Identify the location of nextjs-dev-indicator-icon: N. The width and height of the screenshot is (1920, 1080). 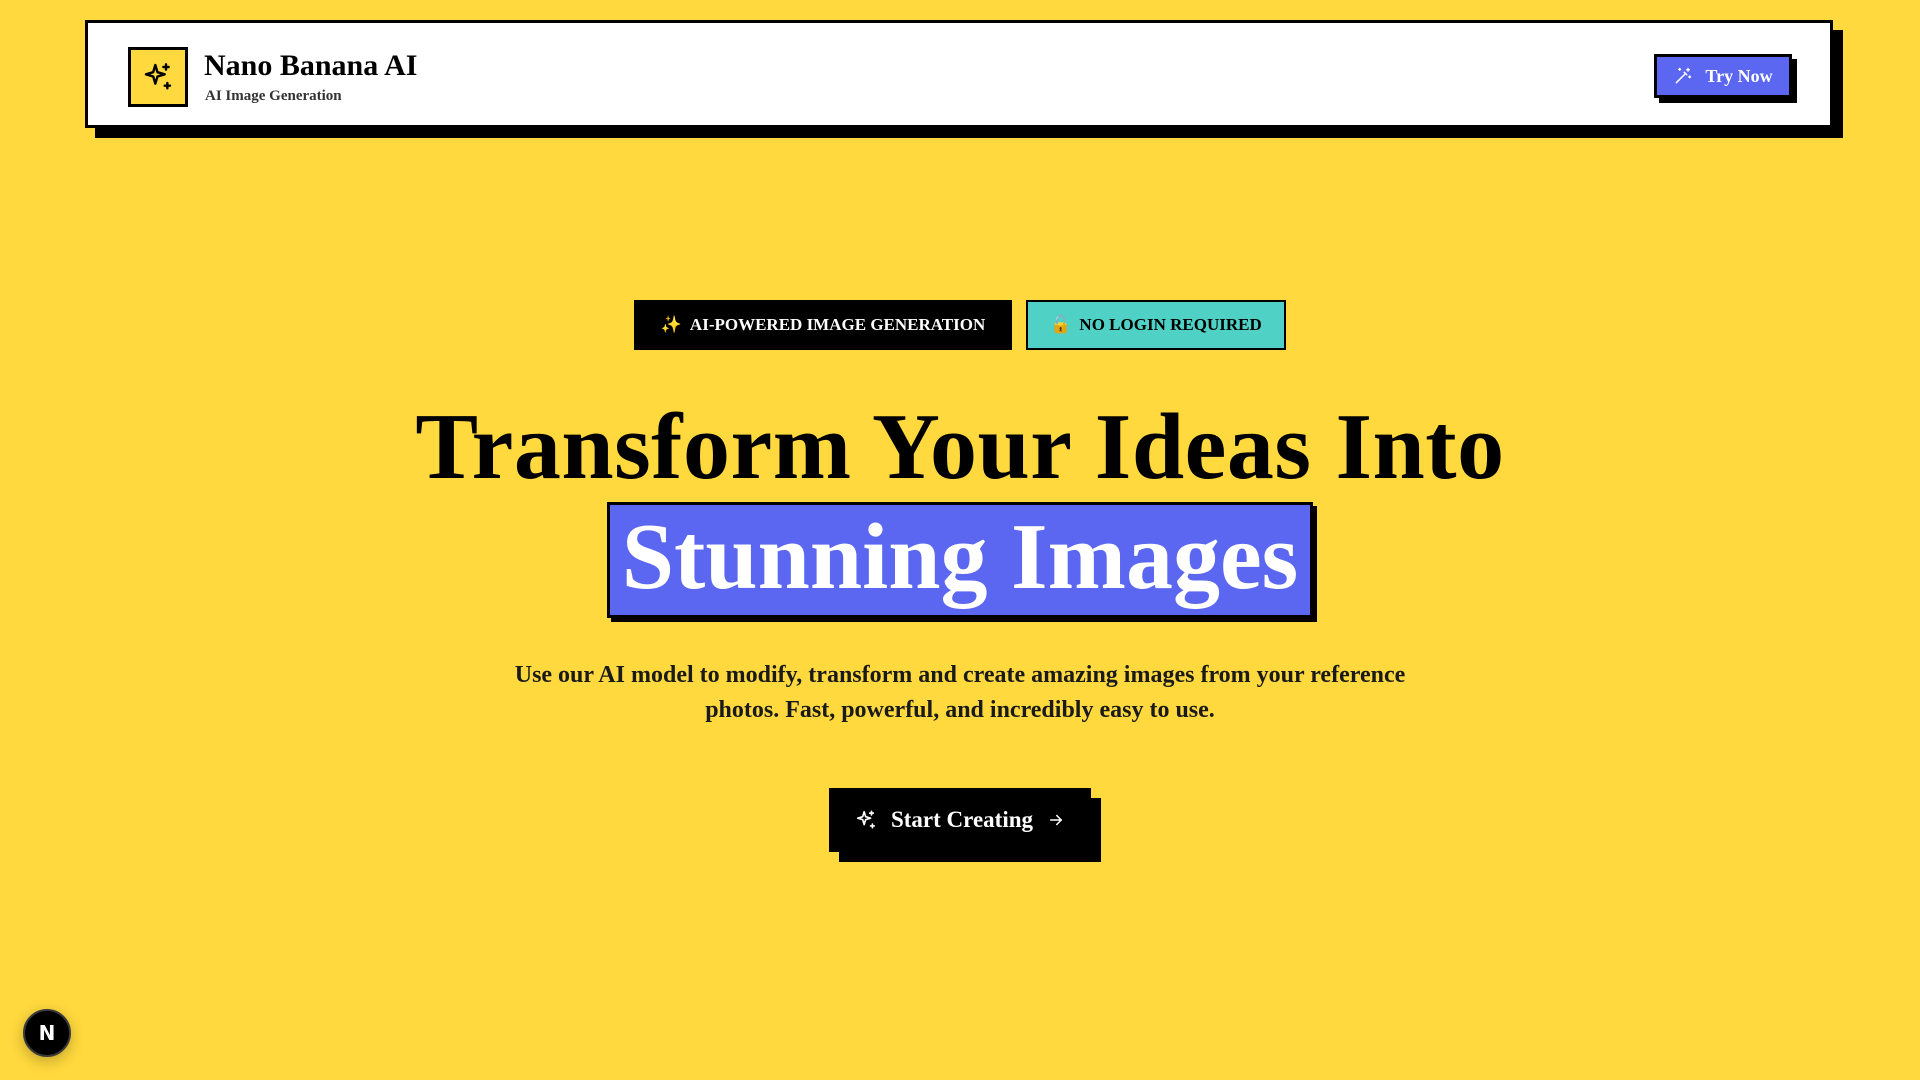
(47, 1033).